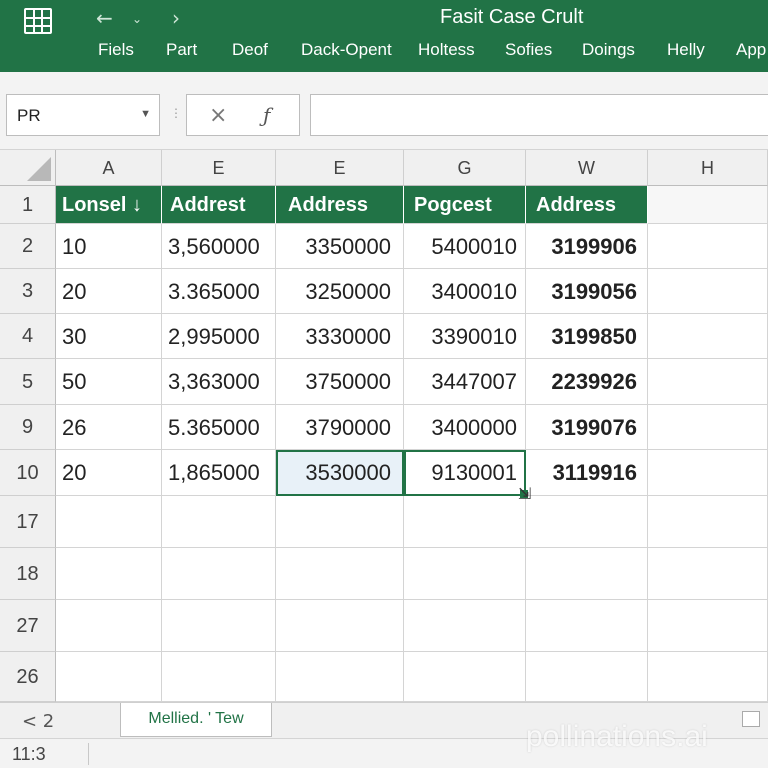 The height and width of the screenshot is (768, 768). What do you see at coordinates (181, 50) in the screenshot?
I see `tab-part: Part` at bounding box center [181, 50].